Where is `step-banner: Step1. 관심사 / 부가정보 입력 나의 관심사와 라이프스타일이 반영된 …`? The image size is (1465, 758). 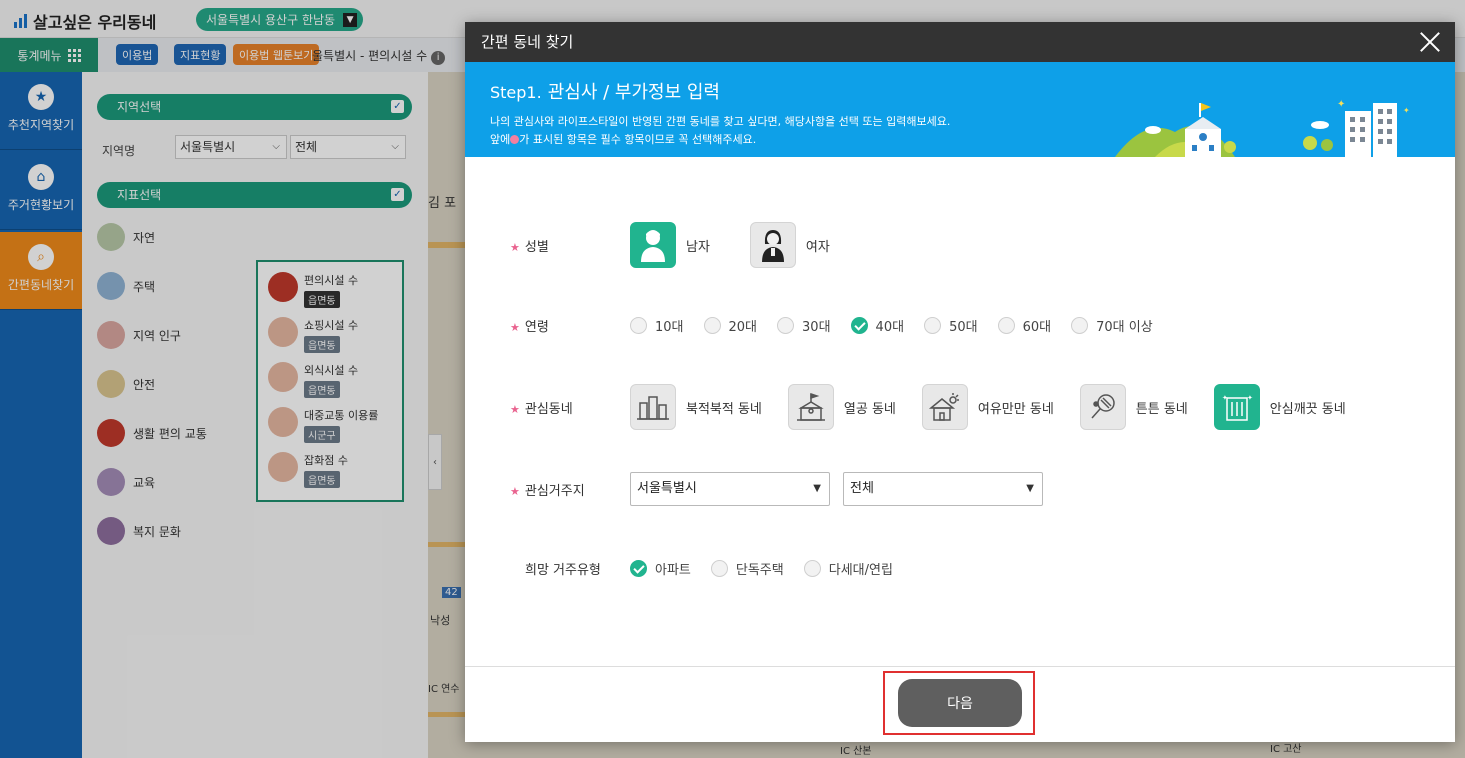 step-banner: Step1. 관심사 / 부가정보 입력 나의 관심사와 라이프스타일이 반영된 … is located at coordinates (960, 109).